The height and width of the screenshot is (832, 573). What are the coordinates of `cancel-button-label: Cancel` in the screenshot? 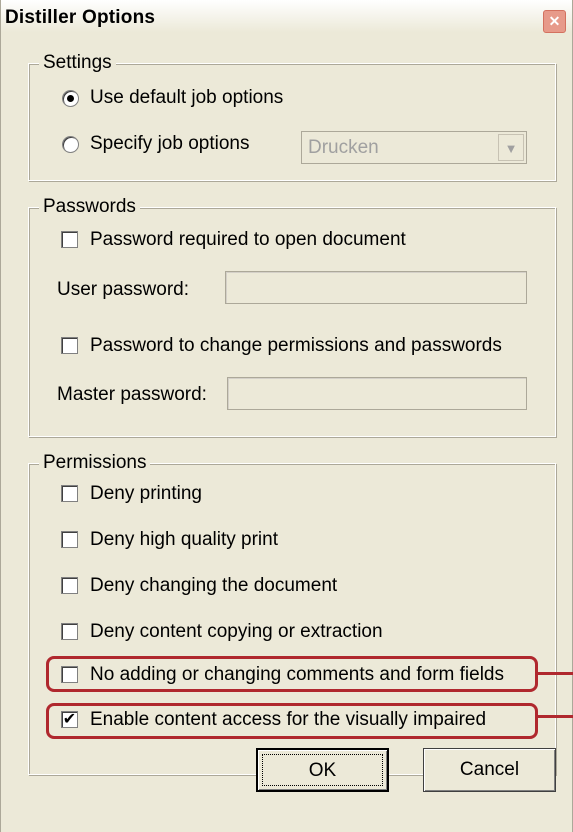 It's located at (489, 769).